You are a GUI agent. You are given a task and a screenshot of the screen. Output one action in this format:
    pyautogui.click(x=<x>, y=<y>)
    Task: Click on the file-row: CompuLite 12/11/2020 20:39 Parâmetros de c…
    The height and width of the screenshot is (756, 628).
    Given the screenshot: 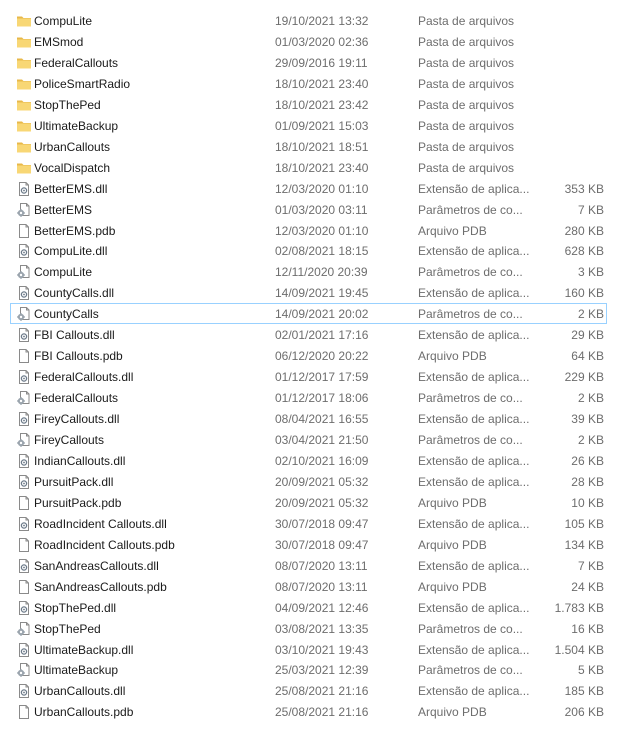 What is the action you would take?
    pyautogui.click(x=308, y=271)
    